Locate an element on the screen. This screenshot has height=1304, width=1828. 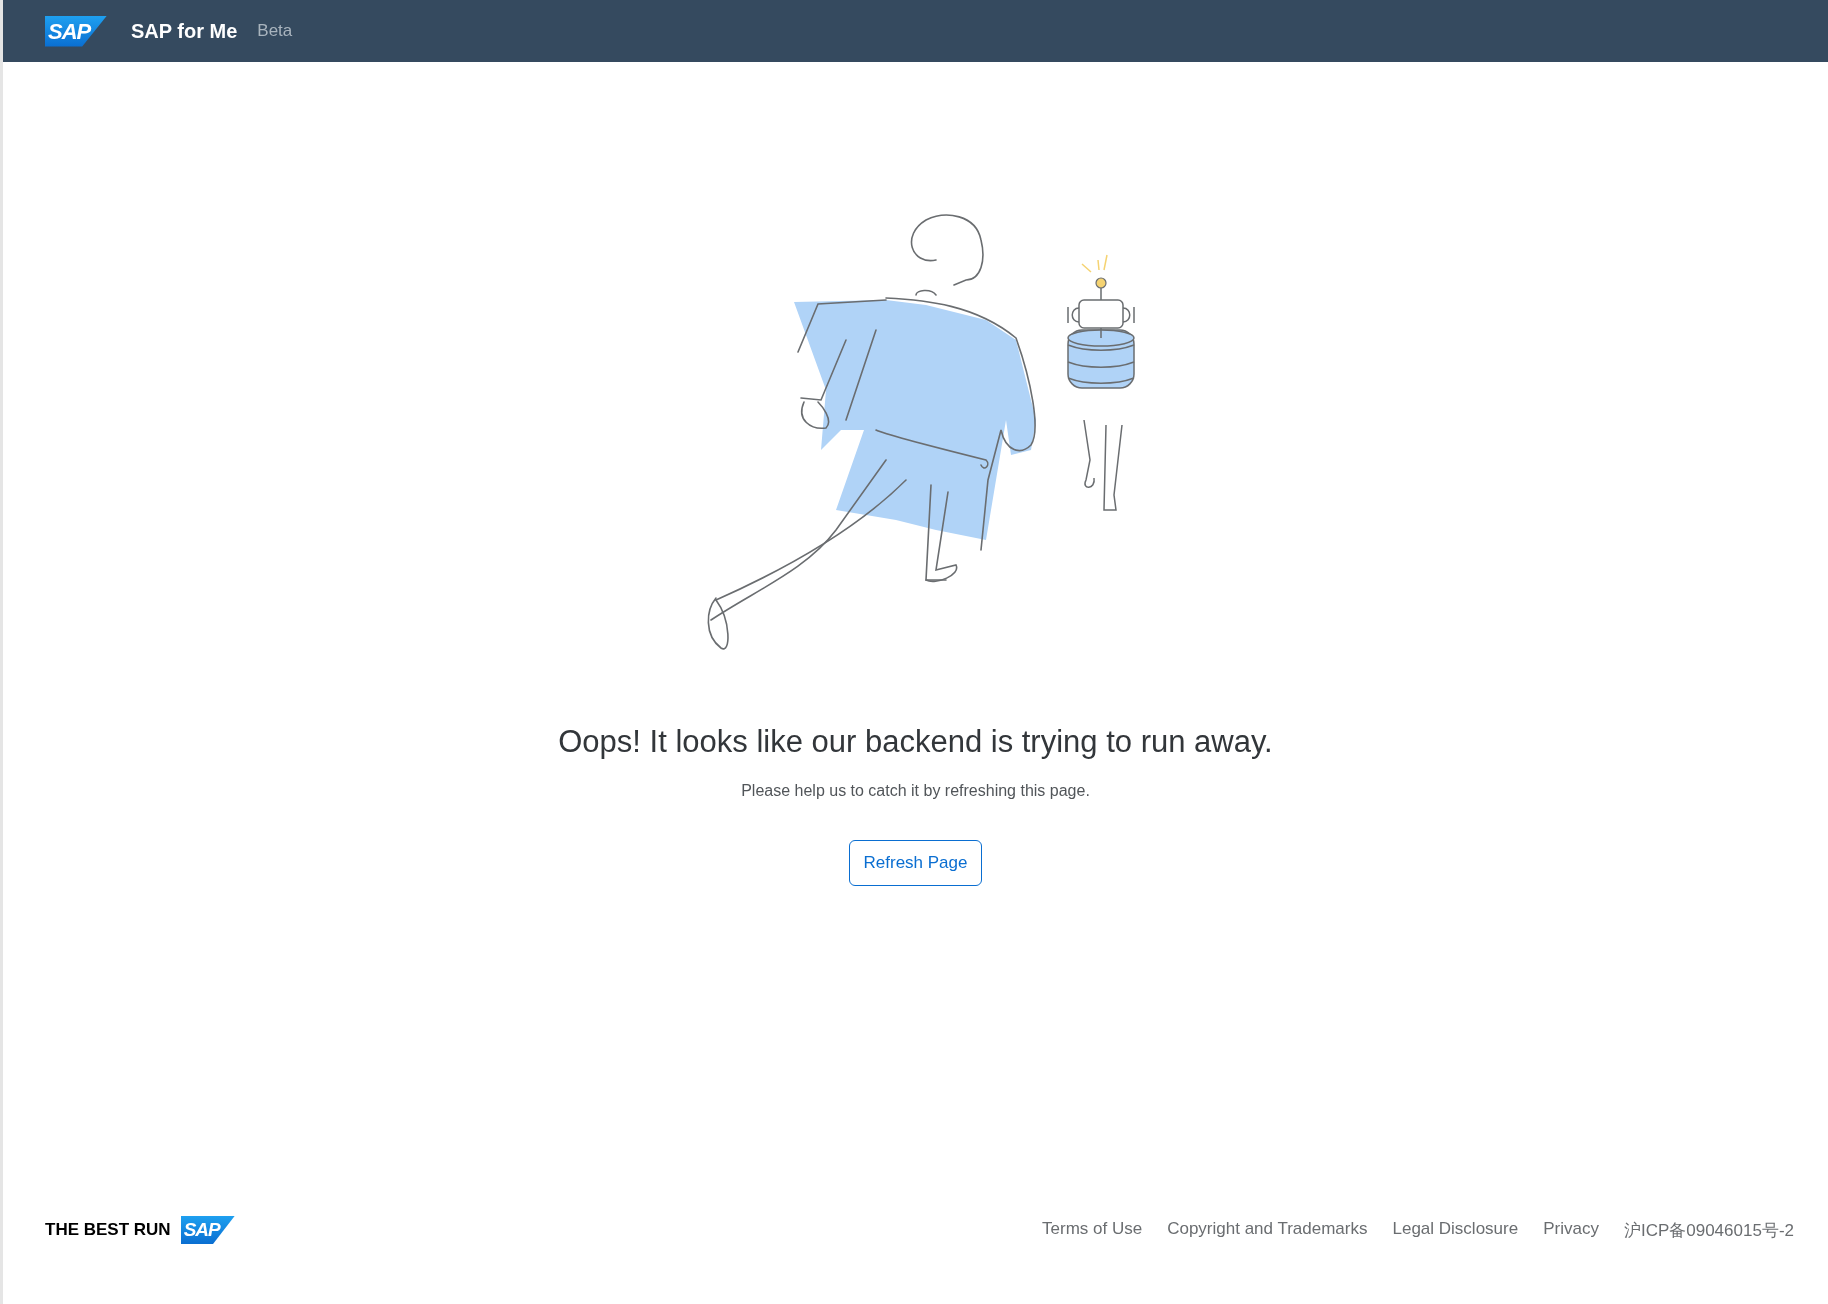
footer-link: Copyright and Trademarks is located at coordinates (1267, 1230).